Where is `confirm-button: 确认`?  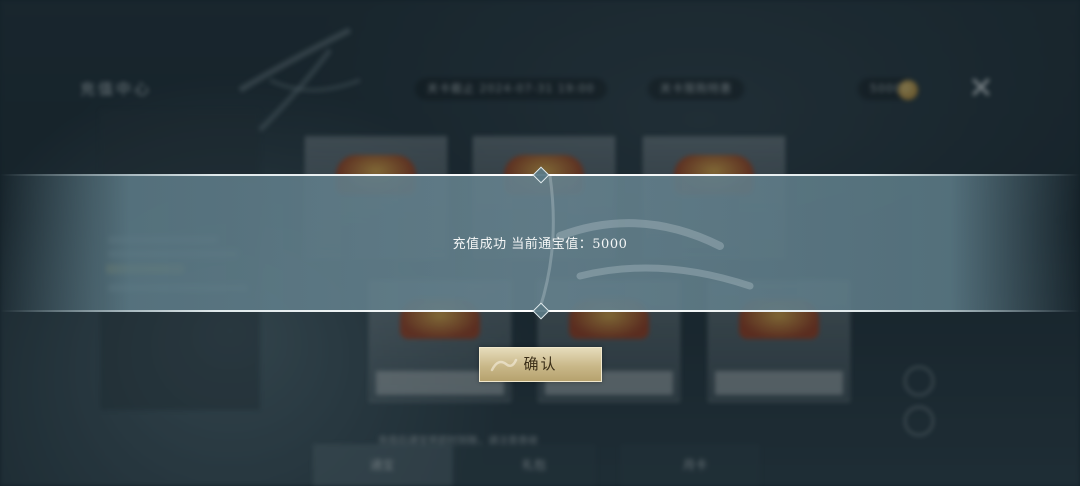 confirm-button: 确认 is located at coordinates (540, 364).